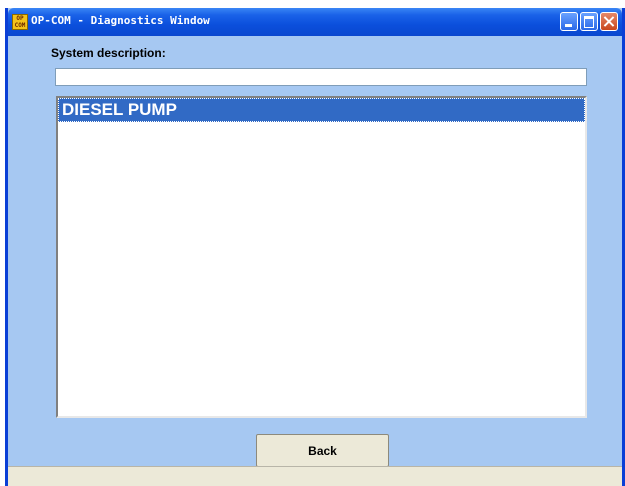 The image size is (625, 486). I want to click on list-item-diesel-pump: DIESEL PUMP, so click(321, 110).